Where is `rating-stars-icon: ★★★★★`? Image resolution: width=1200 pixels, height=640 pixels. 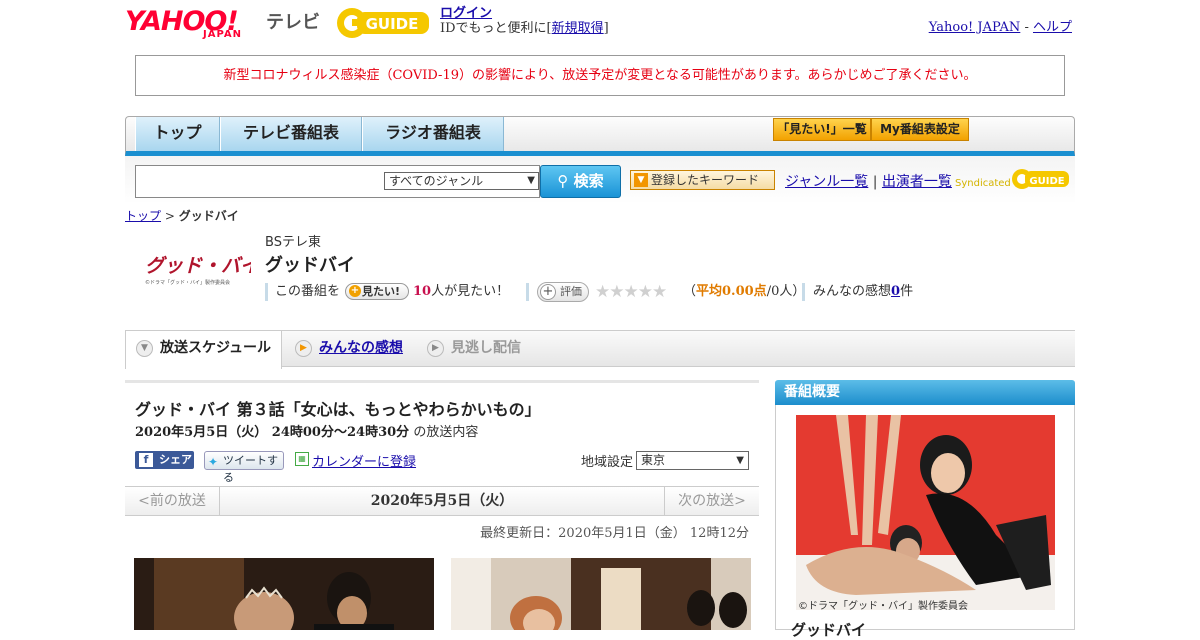 rating-stars-icon: ★★★★★ is located at coordinates (631, 292).